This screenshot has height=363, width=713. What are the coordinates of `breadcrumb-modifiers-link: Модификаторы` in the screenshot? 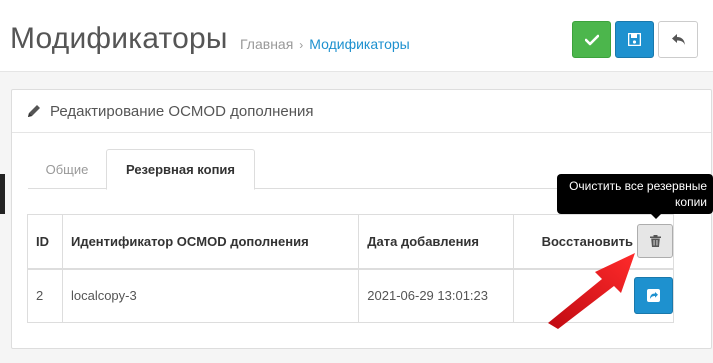 It's located at (359, 44).